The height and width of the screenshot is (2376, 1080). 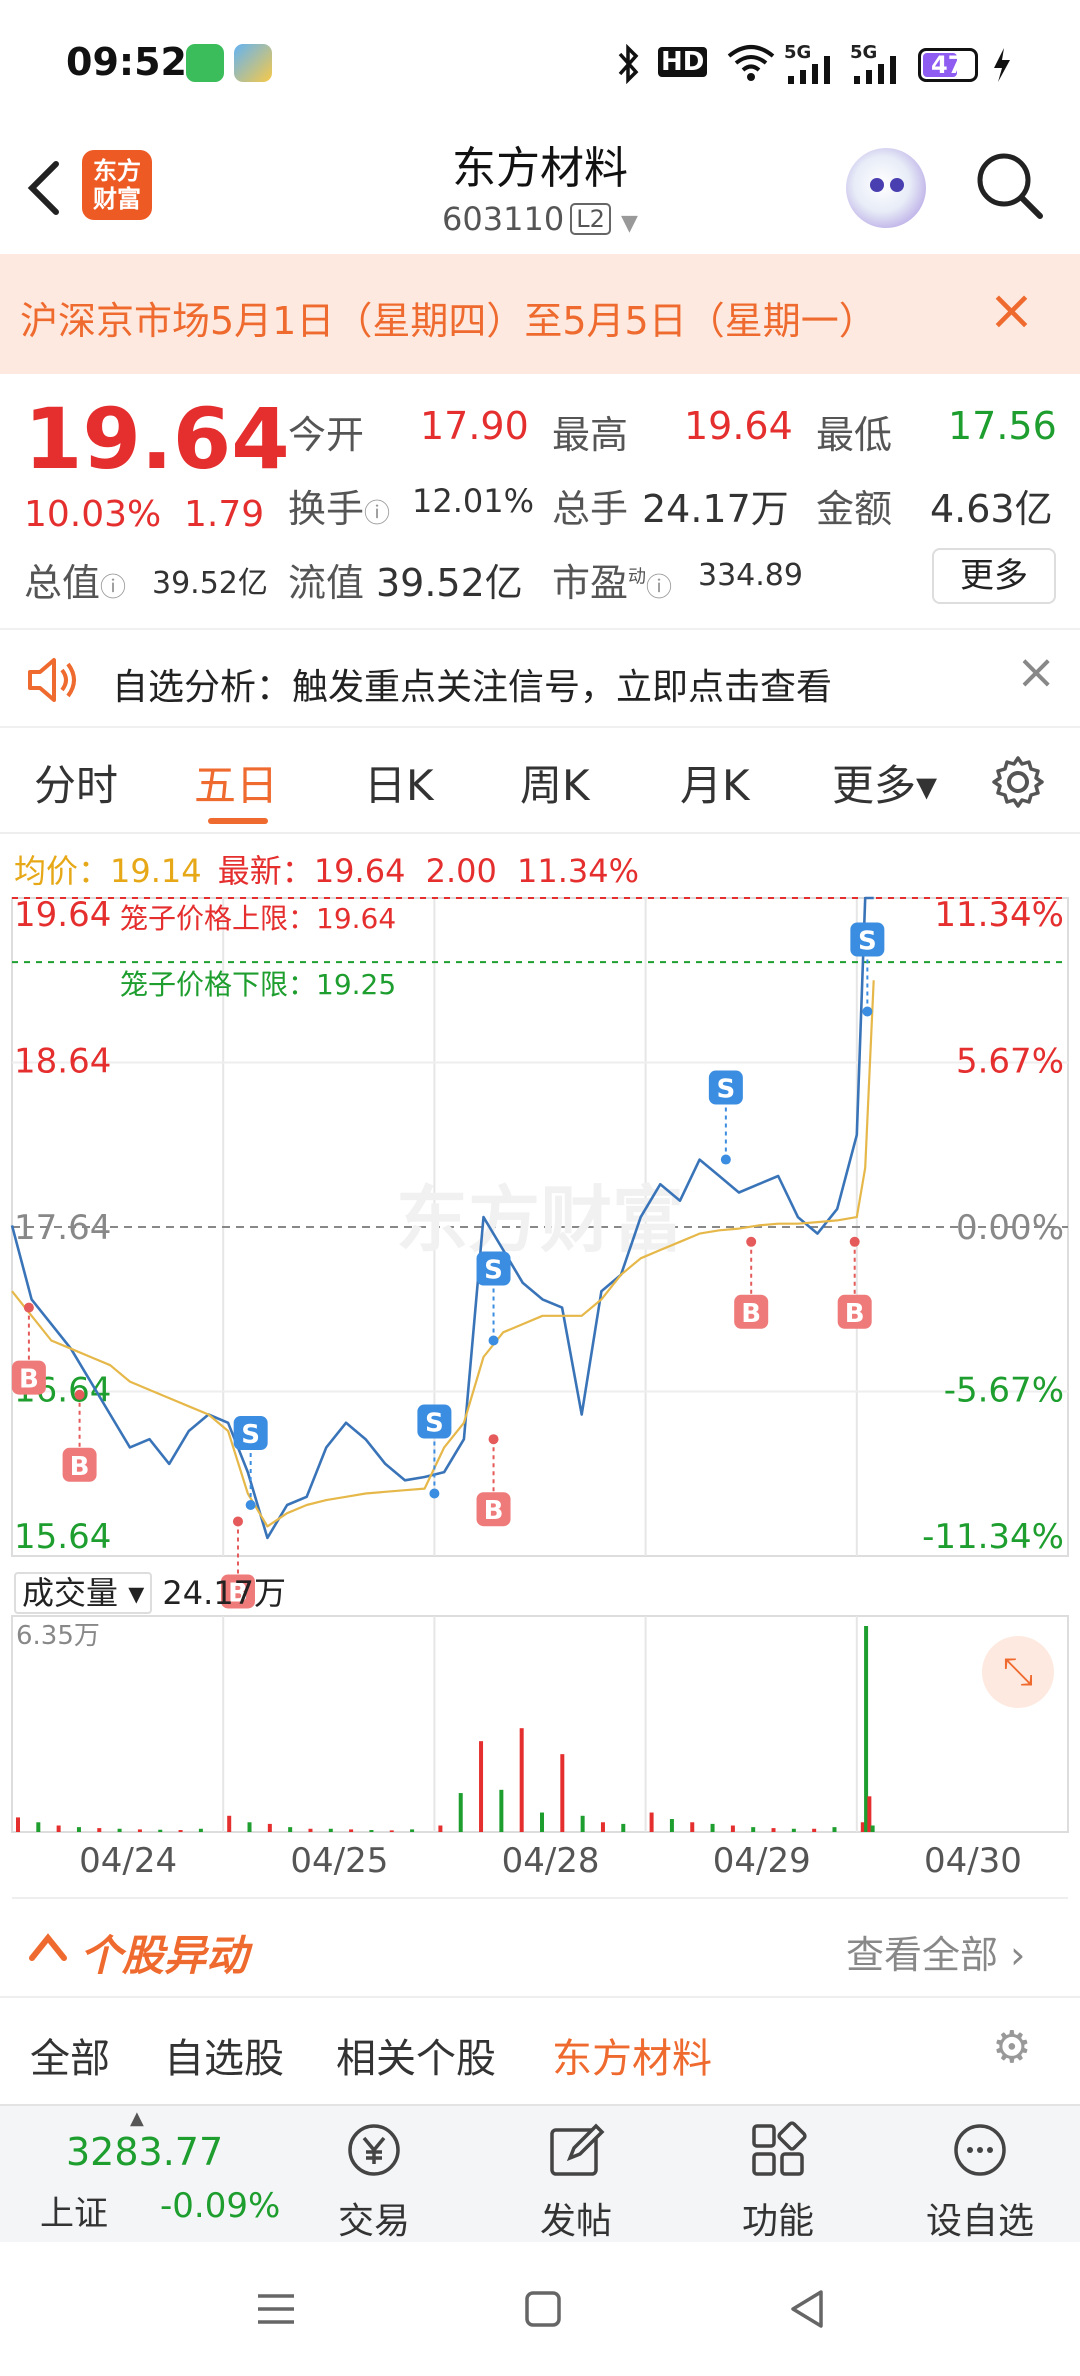 I want to click on tab-monthly-k: 月K, so click(x=715, y=782).